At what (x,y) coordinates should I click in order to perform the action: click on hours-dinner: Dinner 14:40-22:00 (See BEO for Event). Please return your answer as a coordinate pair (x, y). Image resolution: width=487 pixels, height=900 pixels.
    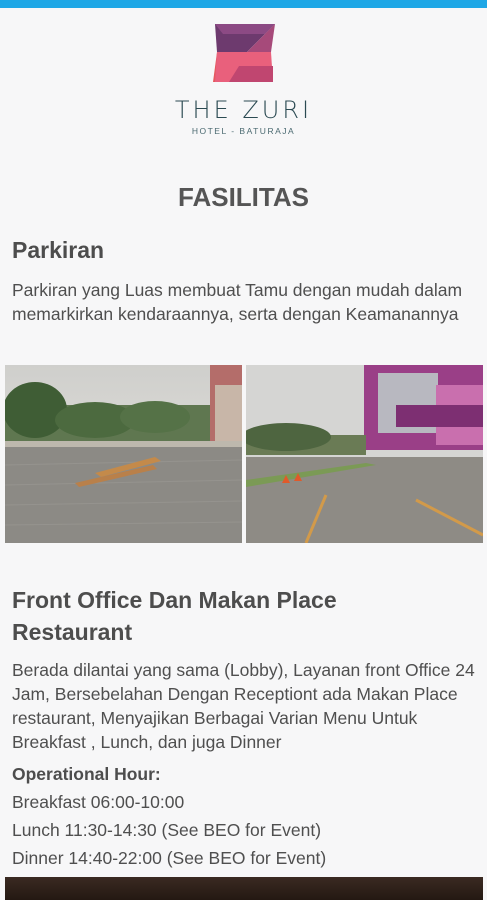
    Looking at the image, I should click on (169, 858).